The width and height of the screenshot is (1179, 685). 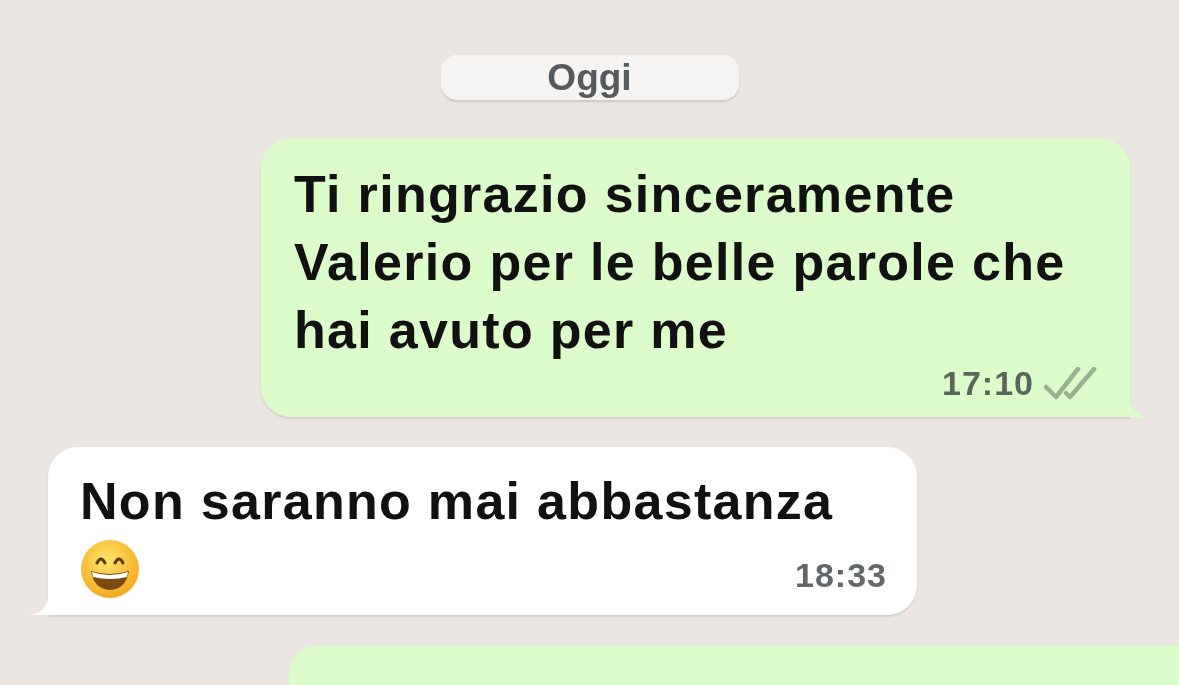 What do you see at coordinates (988, 383) in the screenshot?
I see `message-time: 17:10` at bounding box center [988, 383].